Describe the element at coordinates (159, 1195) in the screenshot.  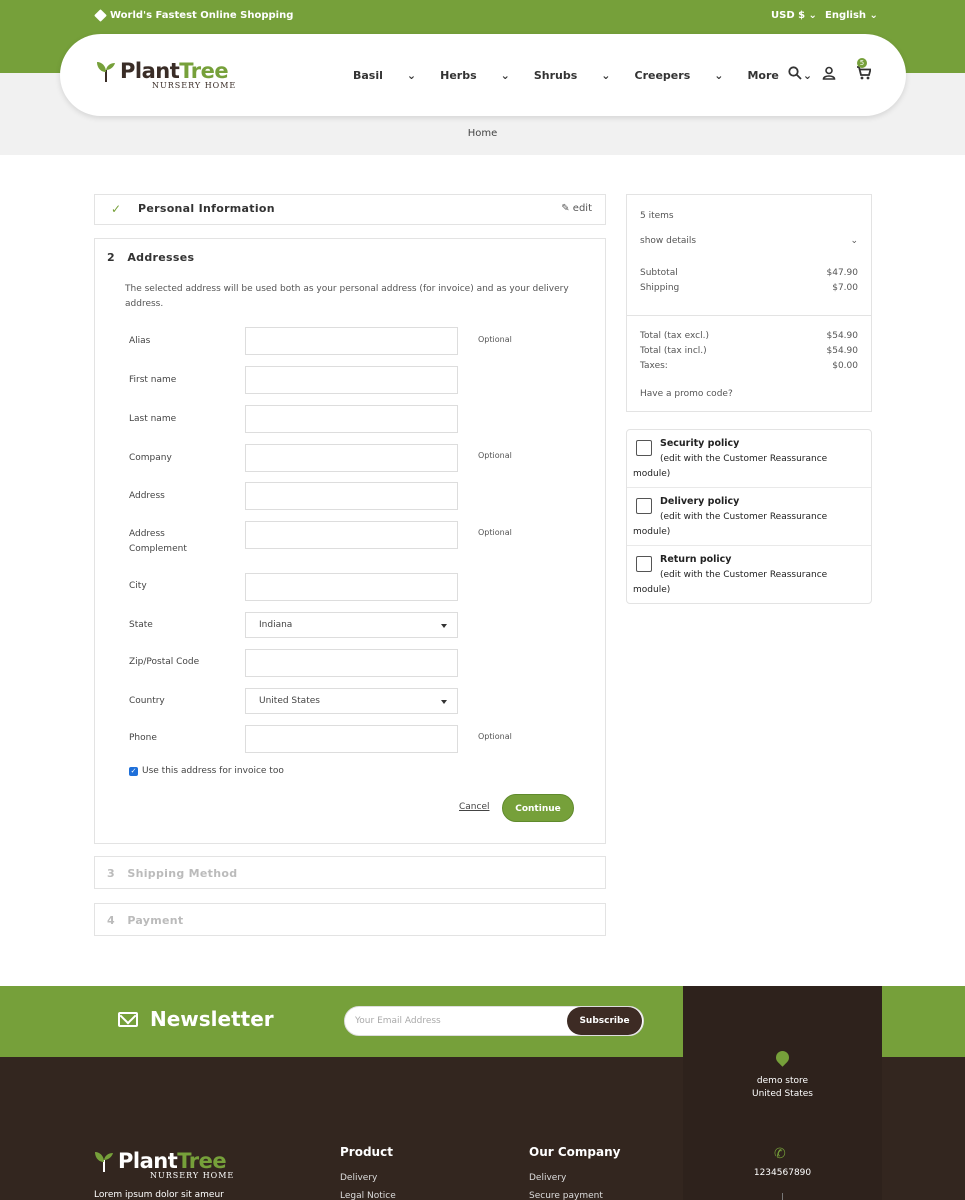
I see `footer-description: Lorem ipsum dolor sit ameur` at that location.